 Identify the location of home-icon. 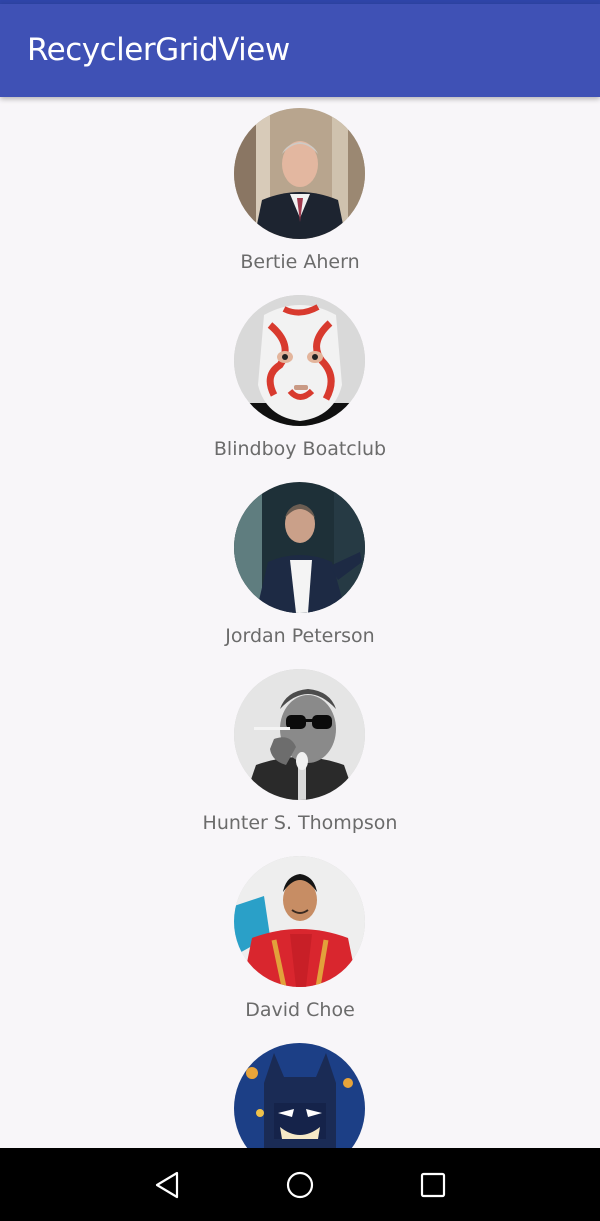
(300, 1185).